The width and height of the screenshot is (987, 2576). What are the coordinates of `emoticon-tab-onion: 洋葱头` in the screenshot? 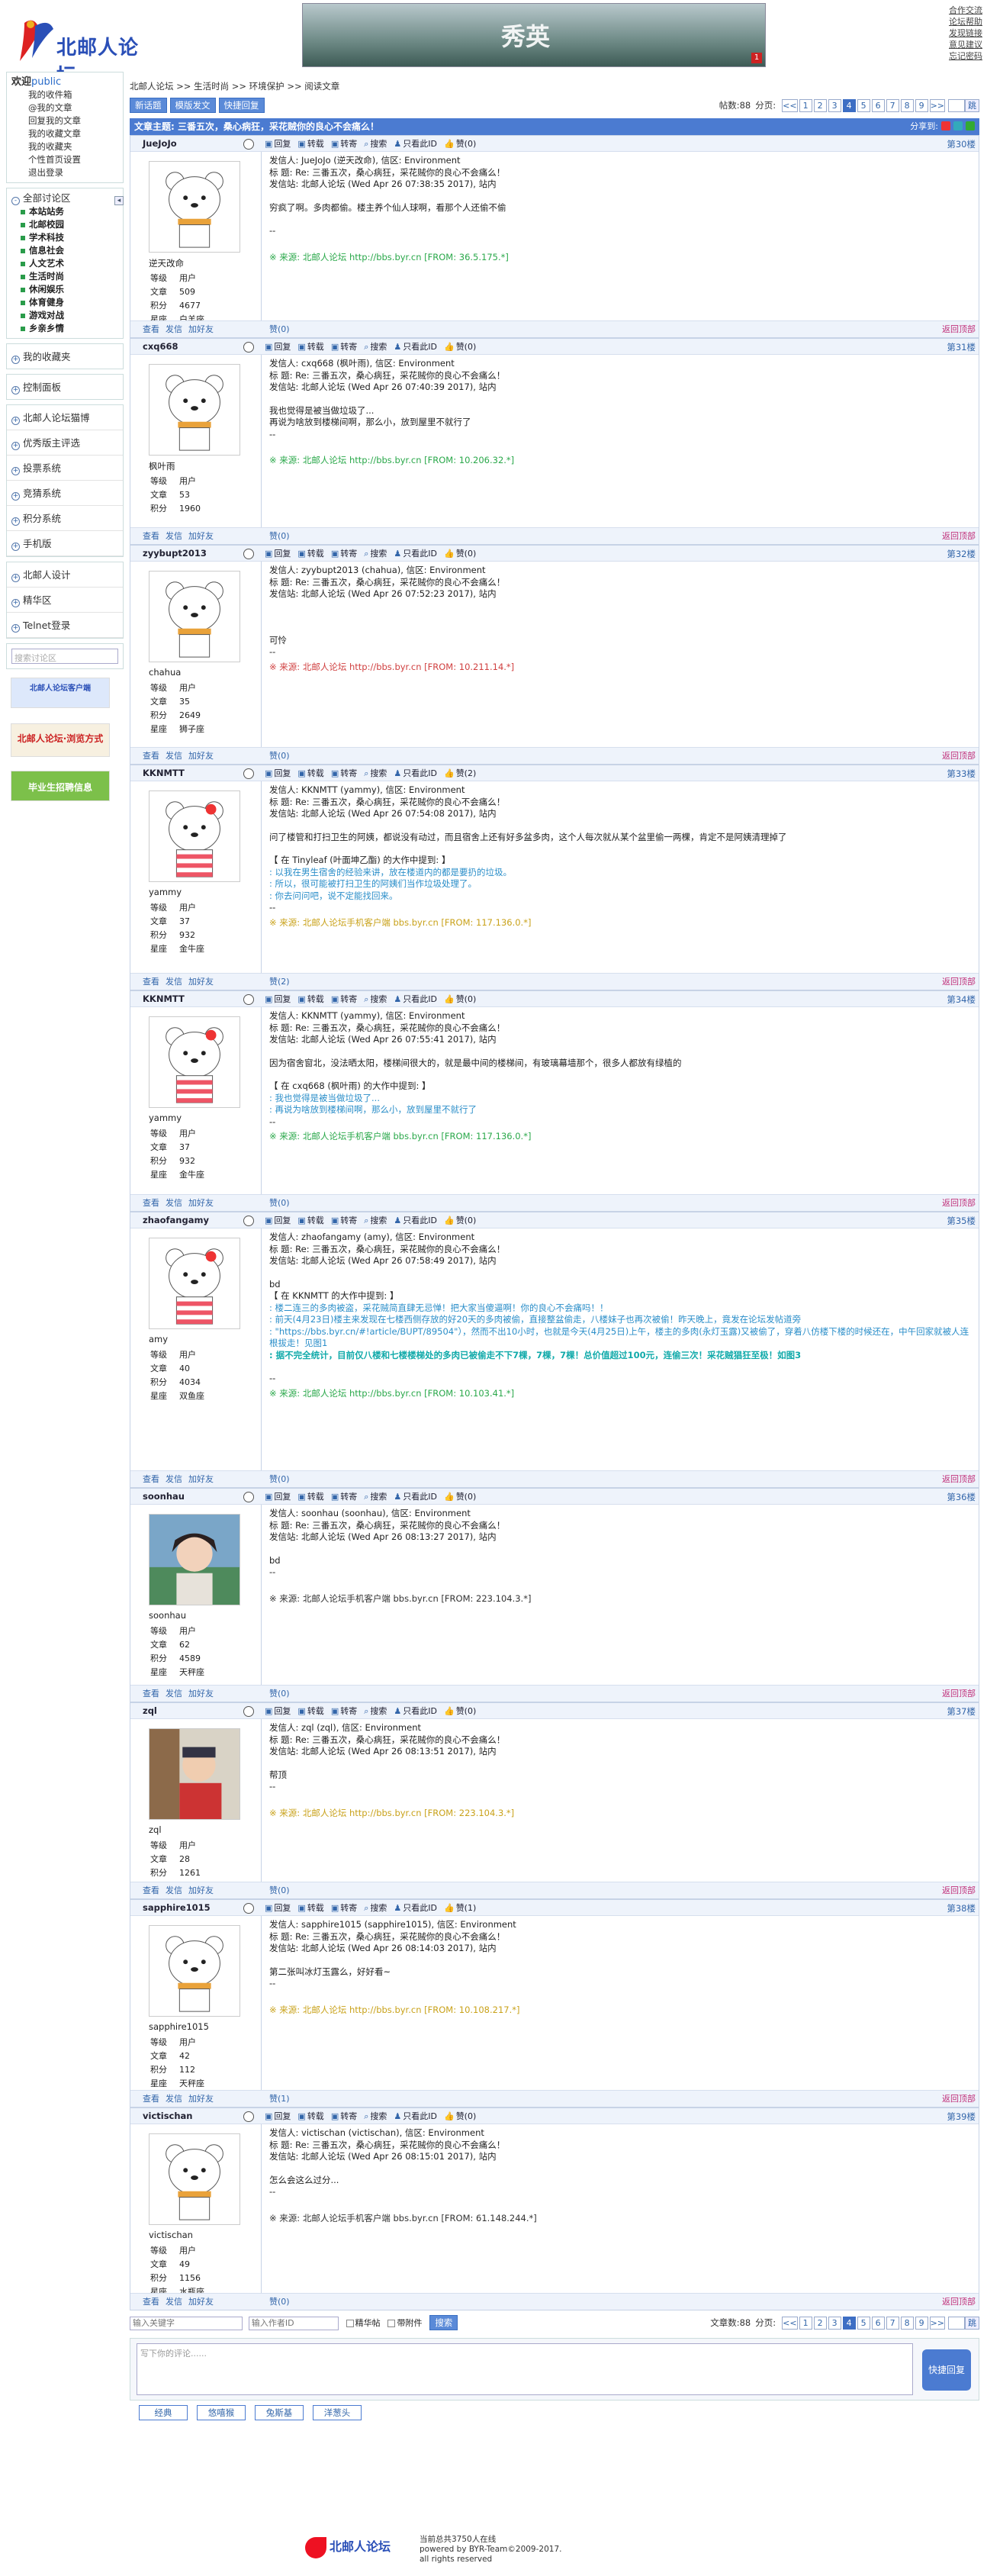 It's located at (337, 2412).